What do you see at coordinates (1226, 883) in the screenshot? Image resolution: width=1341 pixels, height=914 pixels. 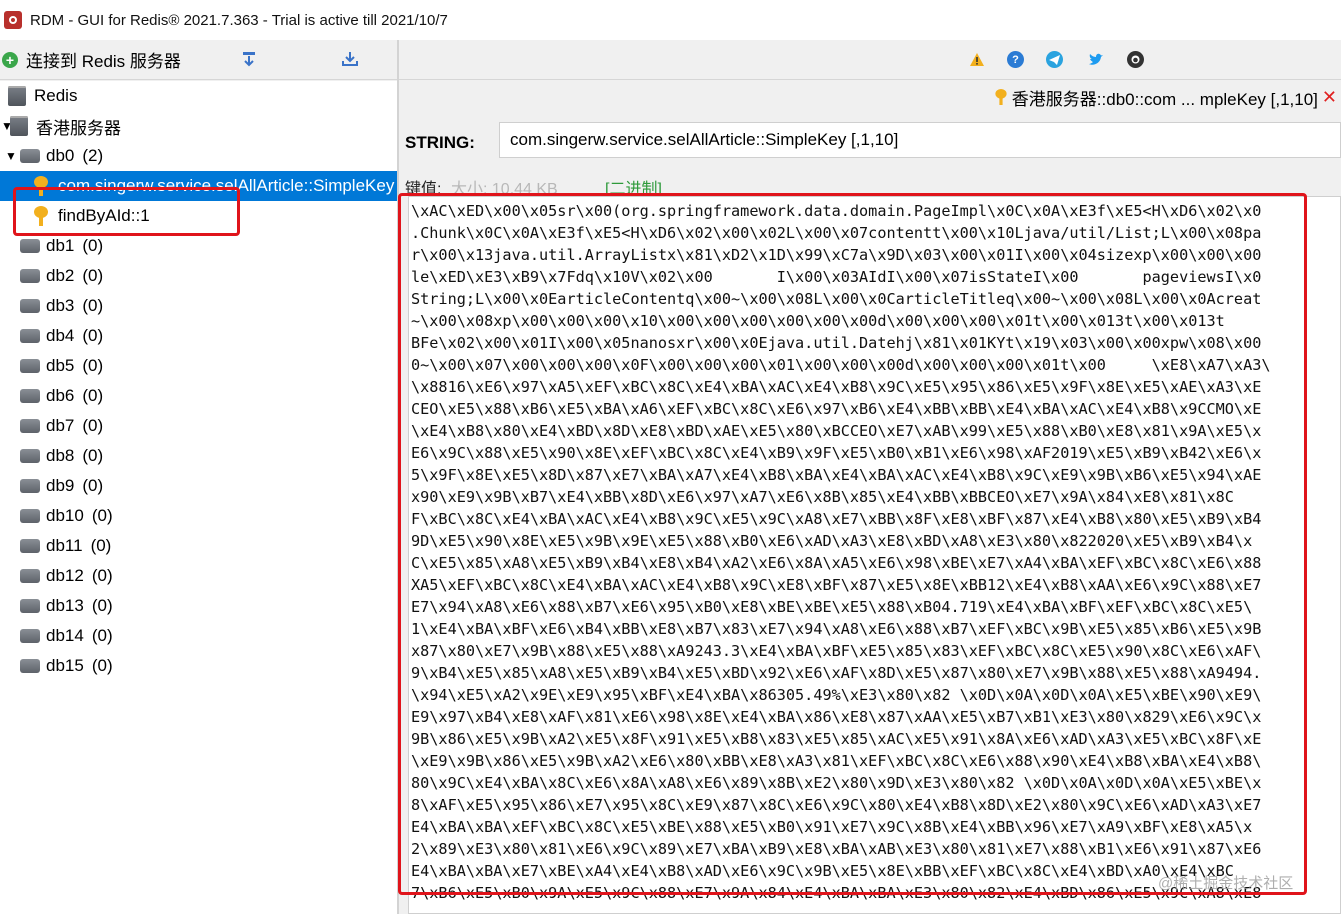 I see `watermark: @稀土掘金技术社区` at bounding box center [1226, 883].